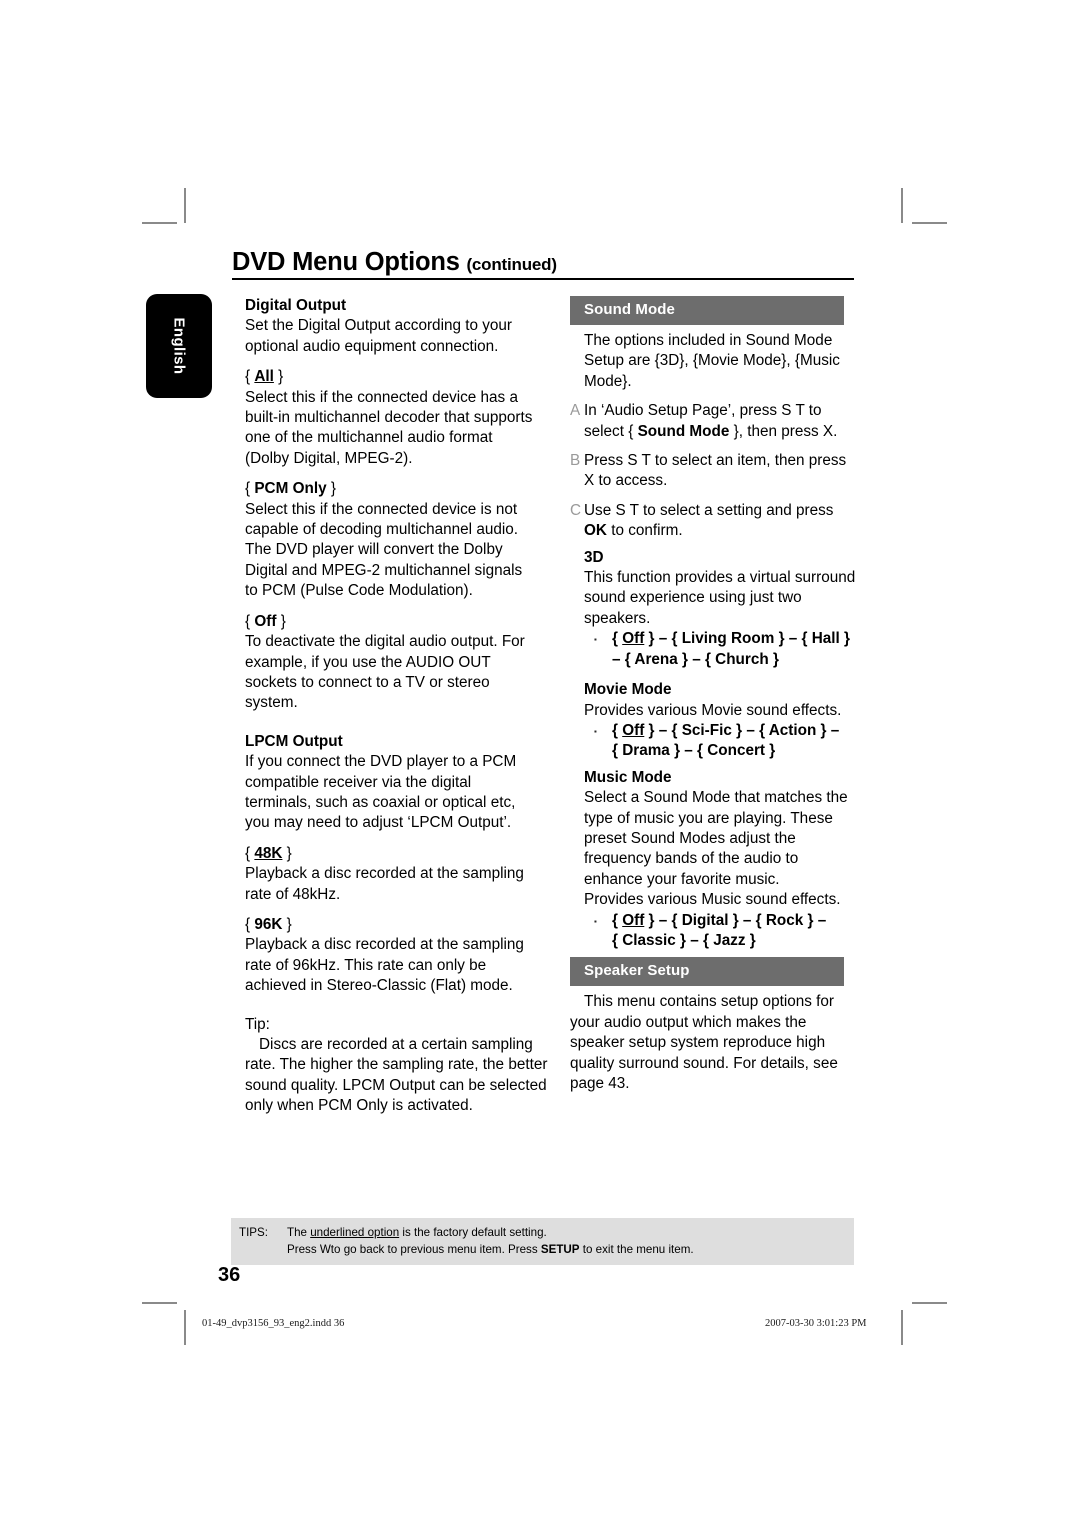 The image size is (1080, 1527). I want to click on crop-mark-bottom-right-horizontal, so click(929, 1303).